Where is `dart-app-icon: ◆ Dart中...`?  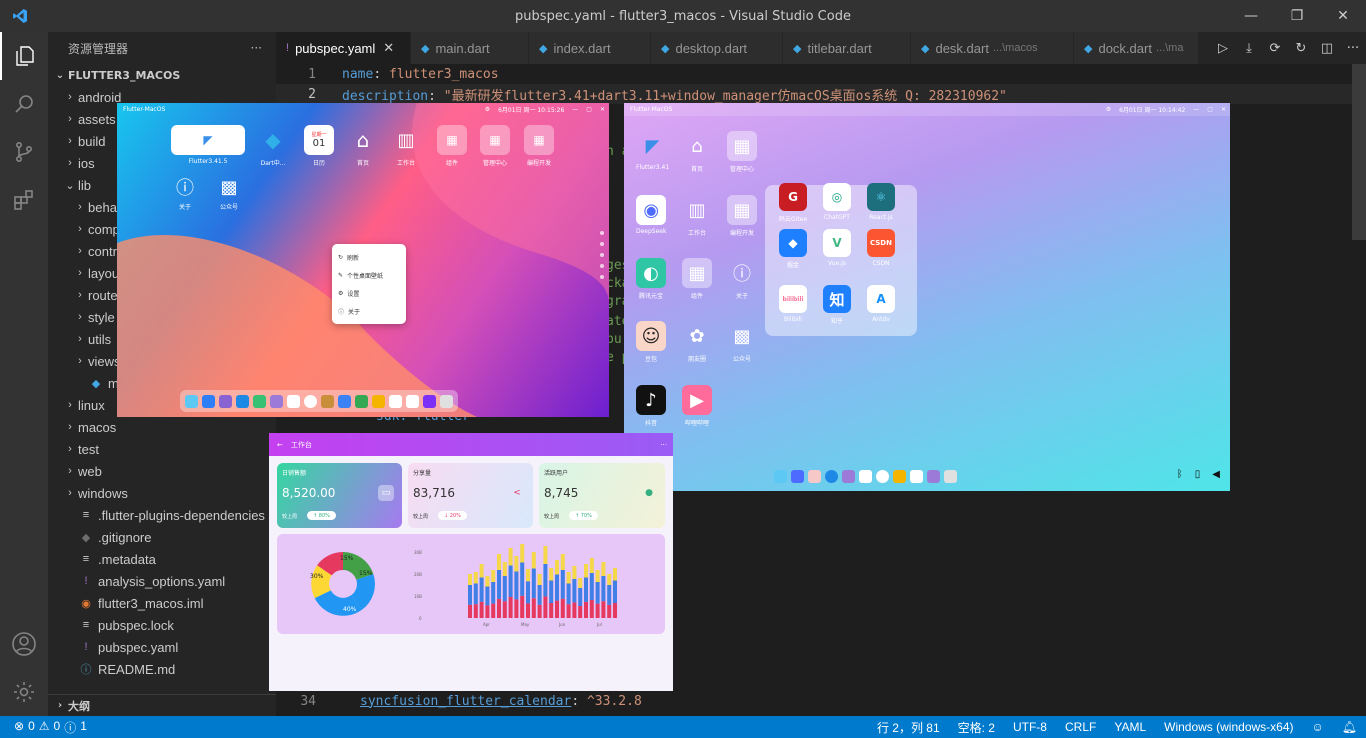 dart-app-icon: ◆ Dart中... is located at coordinates (273, 146).